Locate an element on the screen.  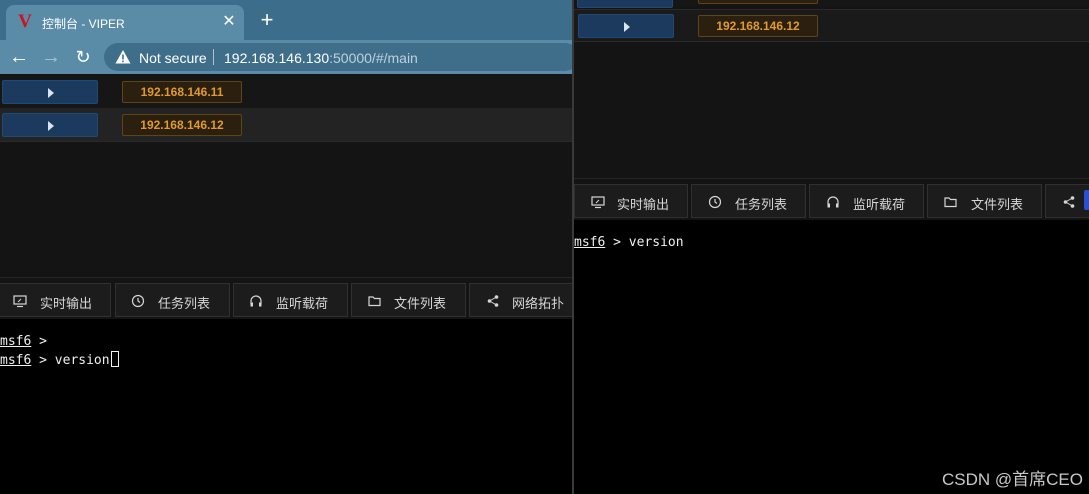
badge-indicator is located at coordinates (1086, 200).